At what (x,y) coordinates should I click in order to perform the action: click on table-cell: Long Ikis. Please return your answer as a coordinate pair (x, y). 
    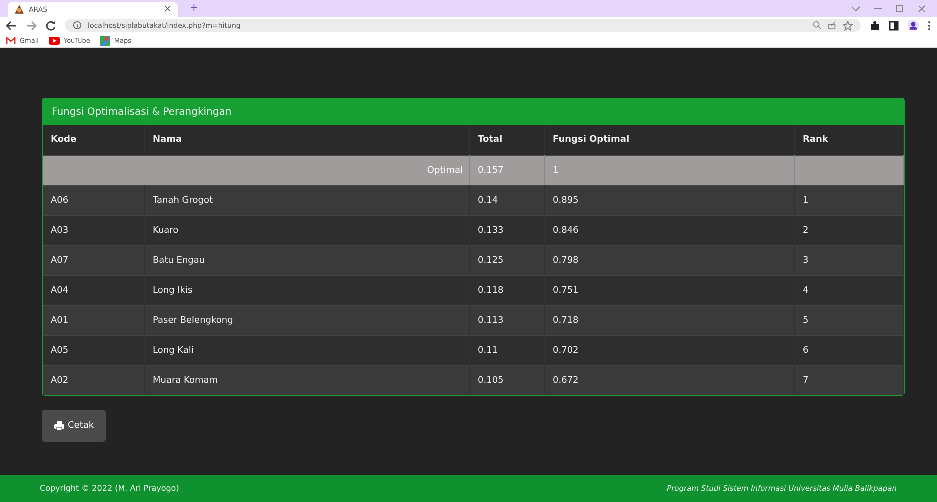
    Looking at the image, I should click on (307, 290).